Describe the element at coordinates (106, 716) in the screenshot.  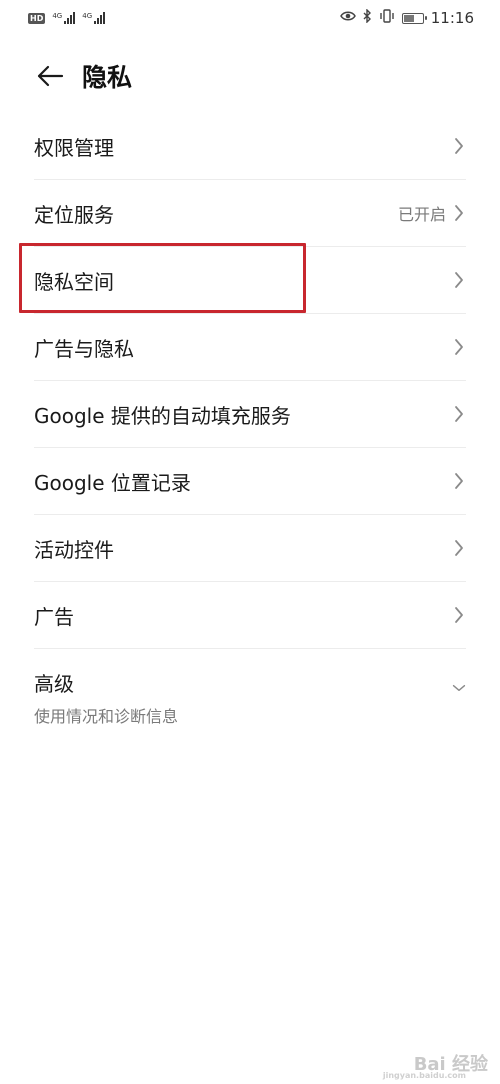
I see `row-subtitle: 使用情况和诊断信息` at that location.